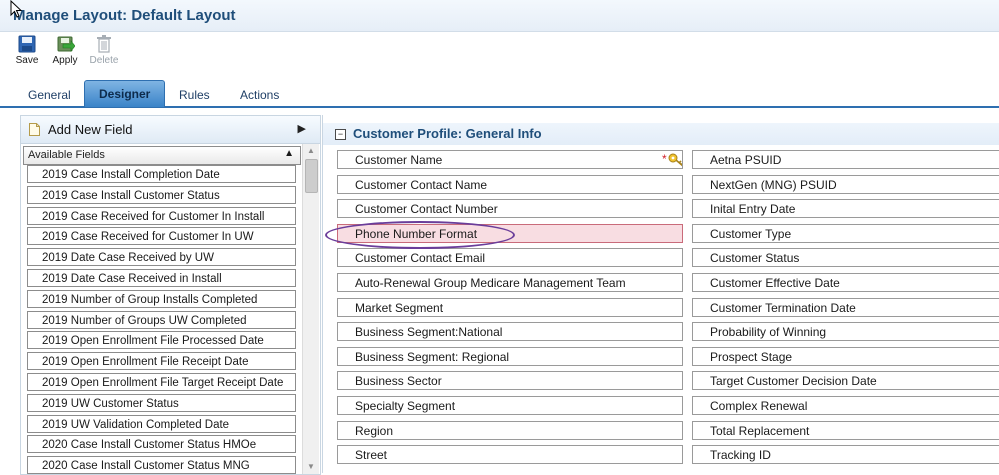 The image size is (999, 475). I want to click on layout-field-label: Total Replacement, so click(760, 430).